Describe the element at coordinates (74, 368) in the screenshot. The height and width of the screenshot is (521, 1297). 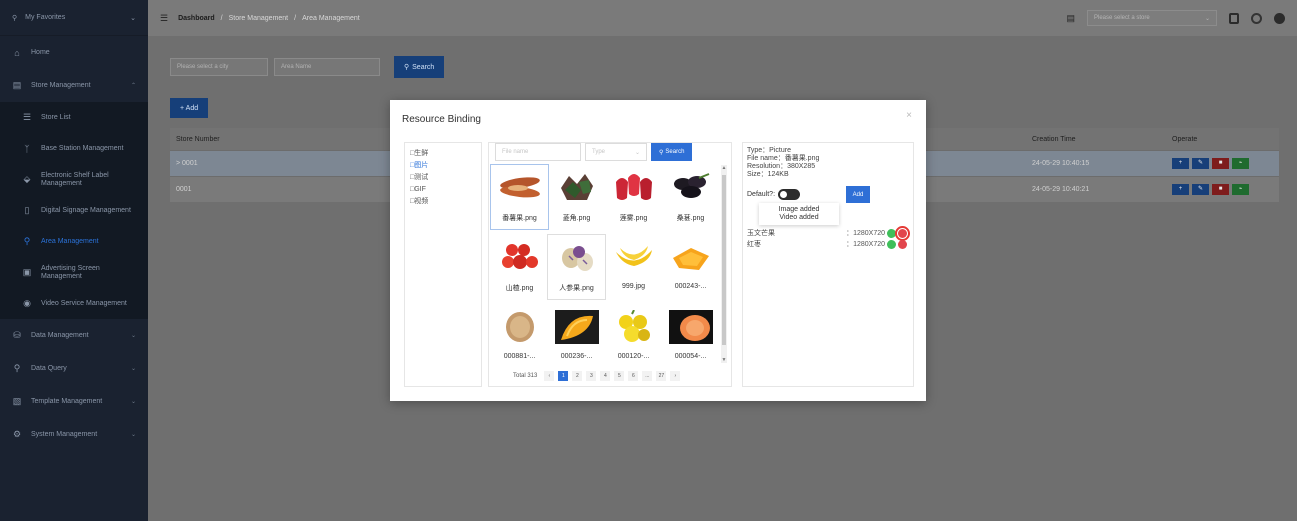
I see `sidebar-item-data-query: ⚲ Data Query ⌄` at that location.